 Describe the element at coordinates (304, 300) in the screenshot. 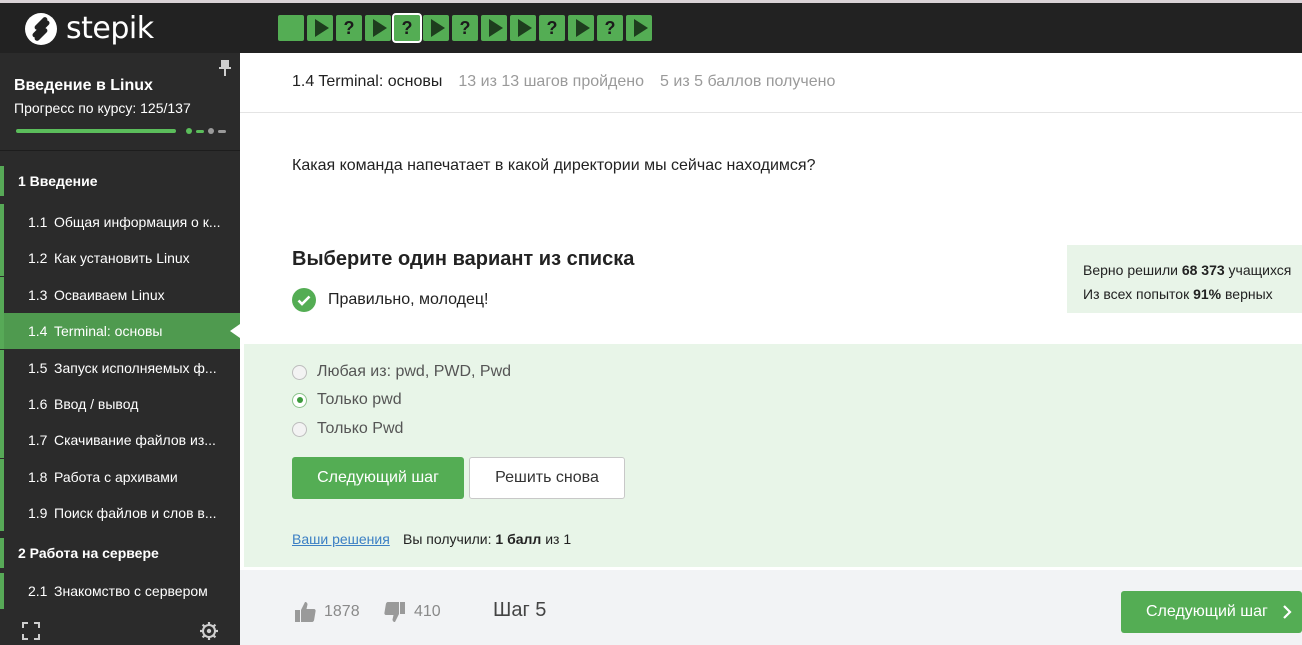

I see `check-circle-icon` at that location.